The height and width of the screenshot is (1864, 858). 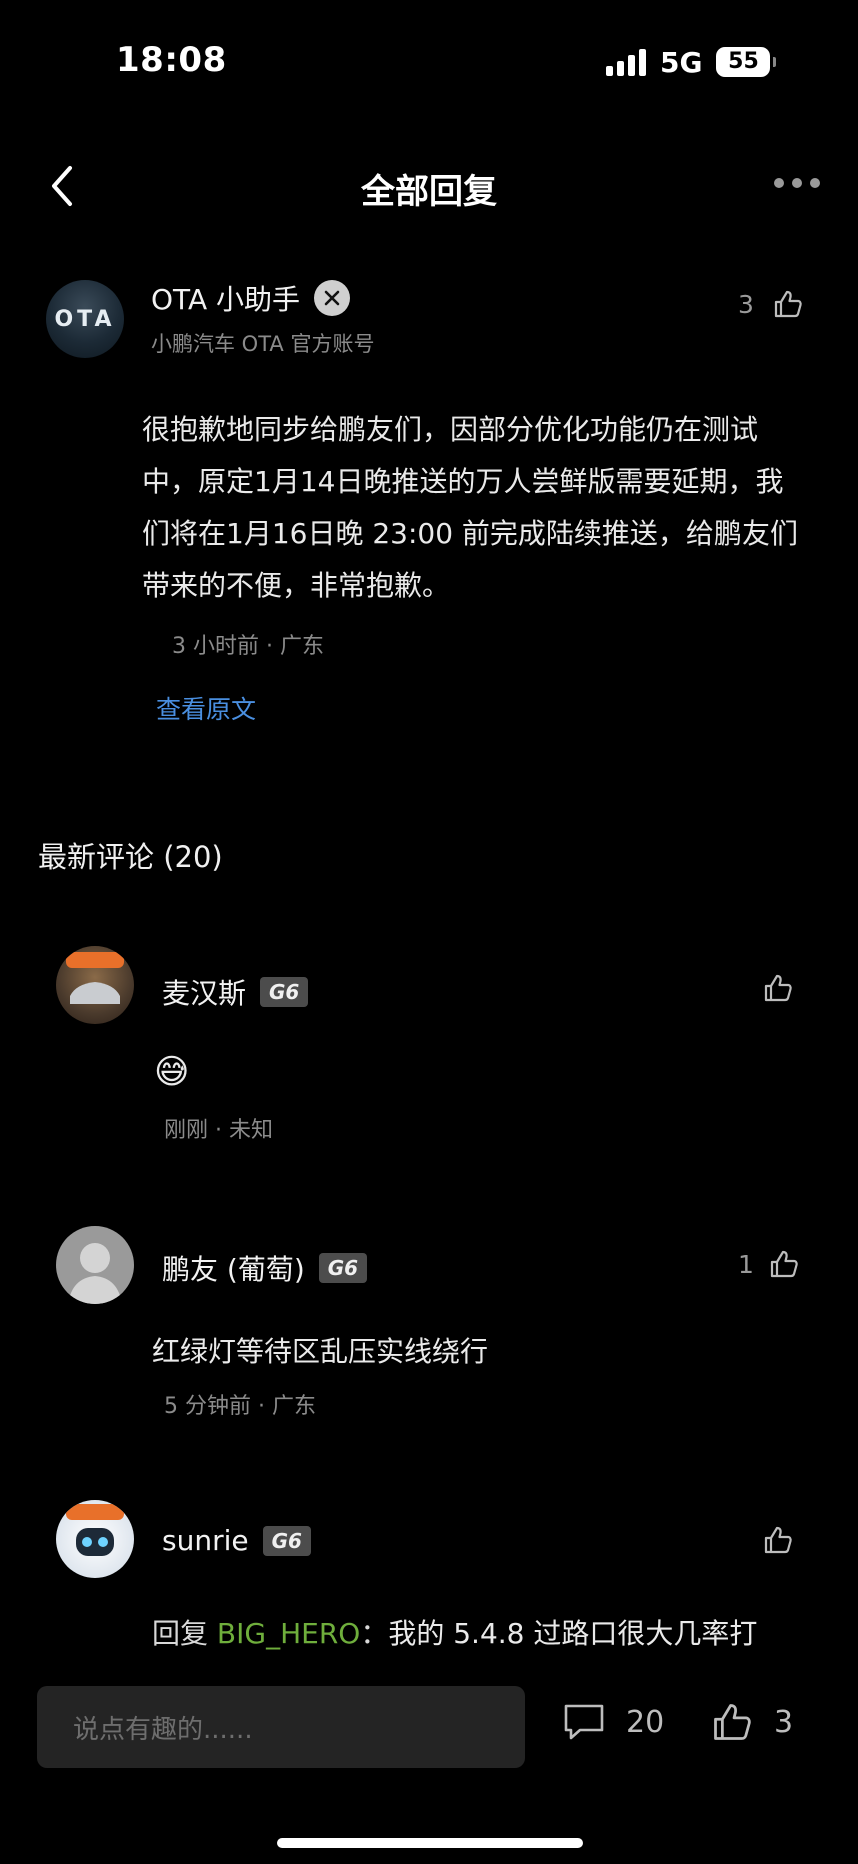 I want to click on comment-text: 😅, so click(x=172, y=1072).